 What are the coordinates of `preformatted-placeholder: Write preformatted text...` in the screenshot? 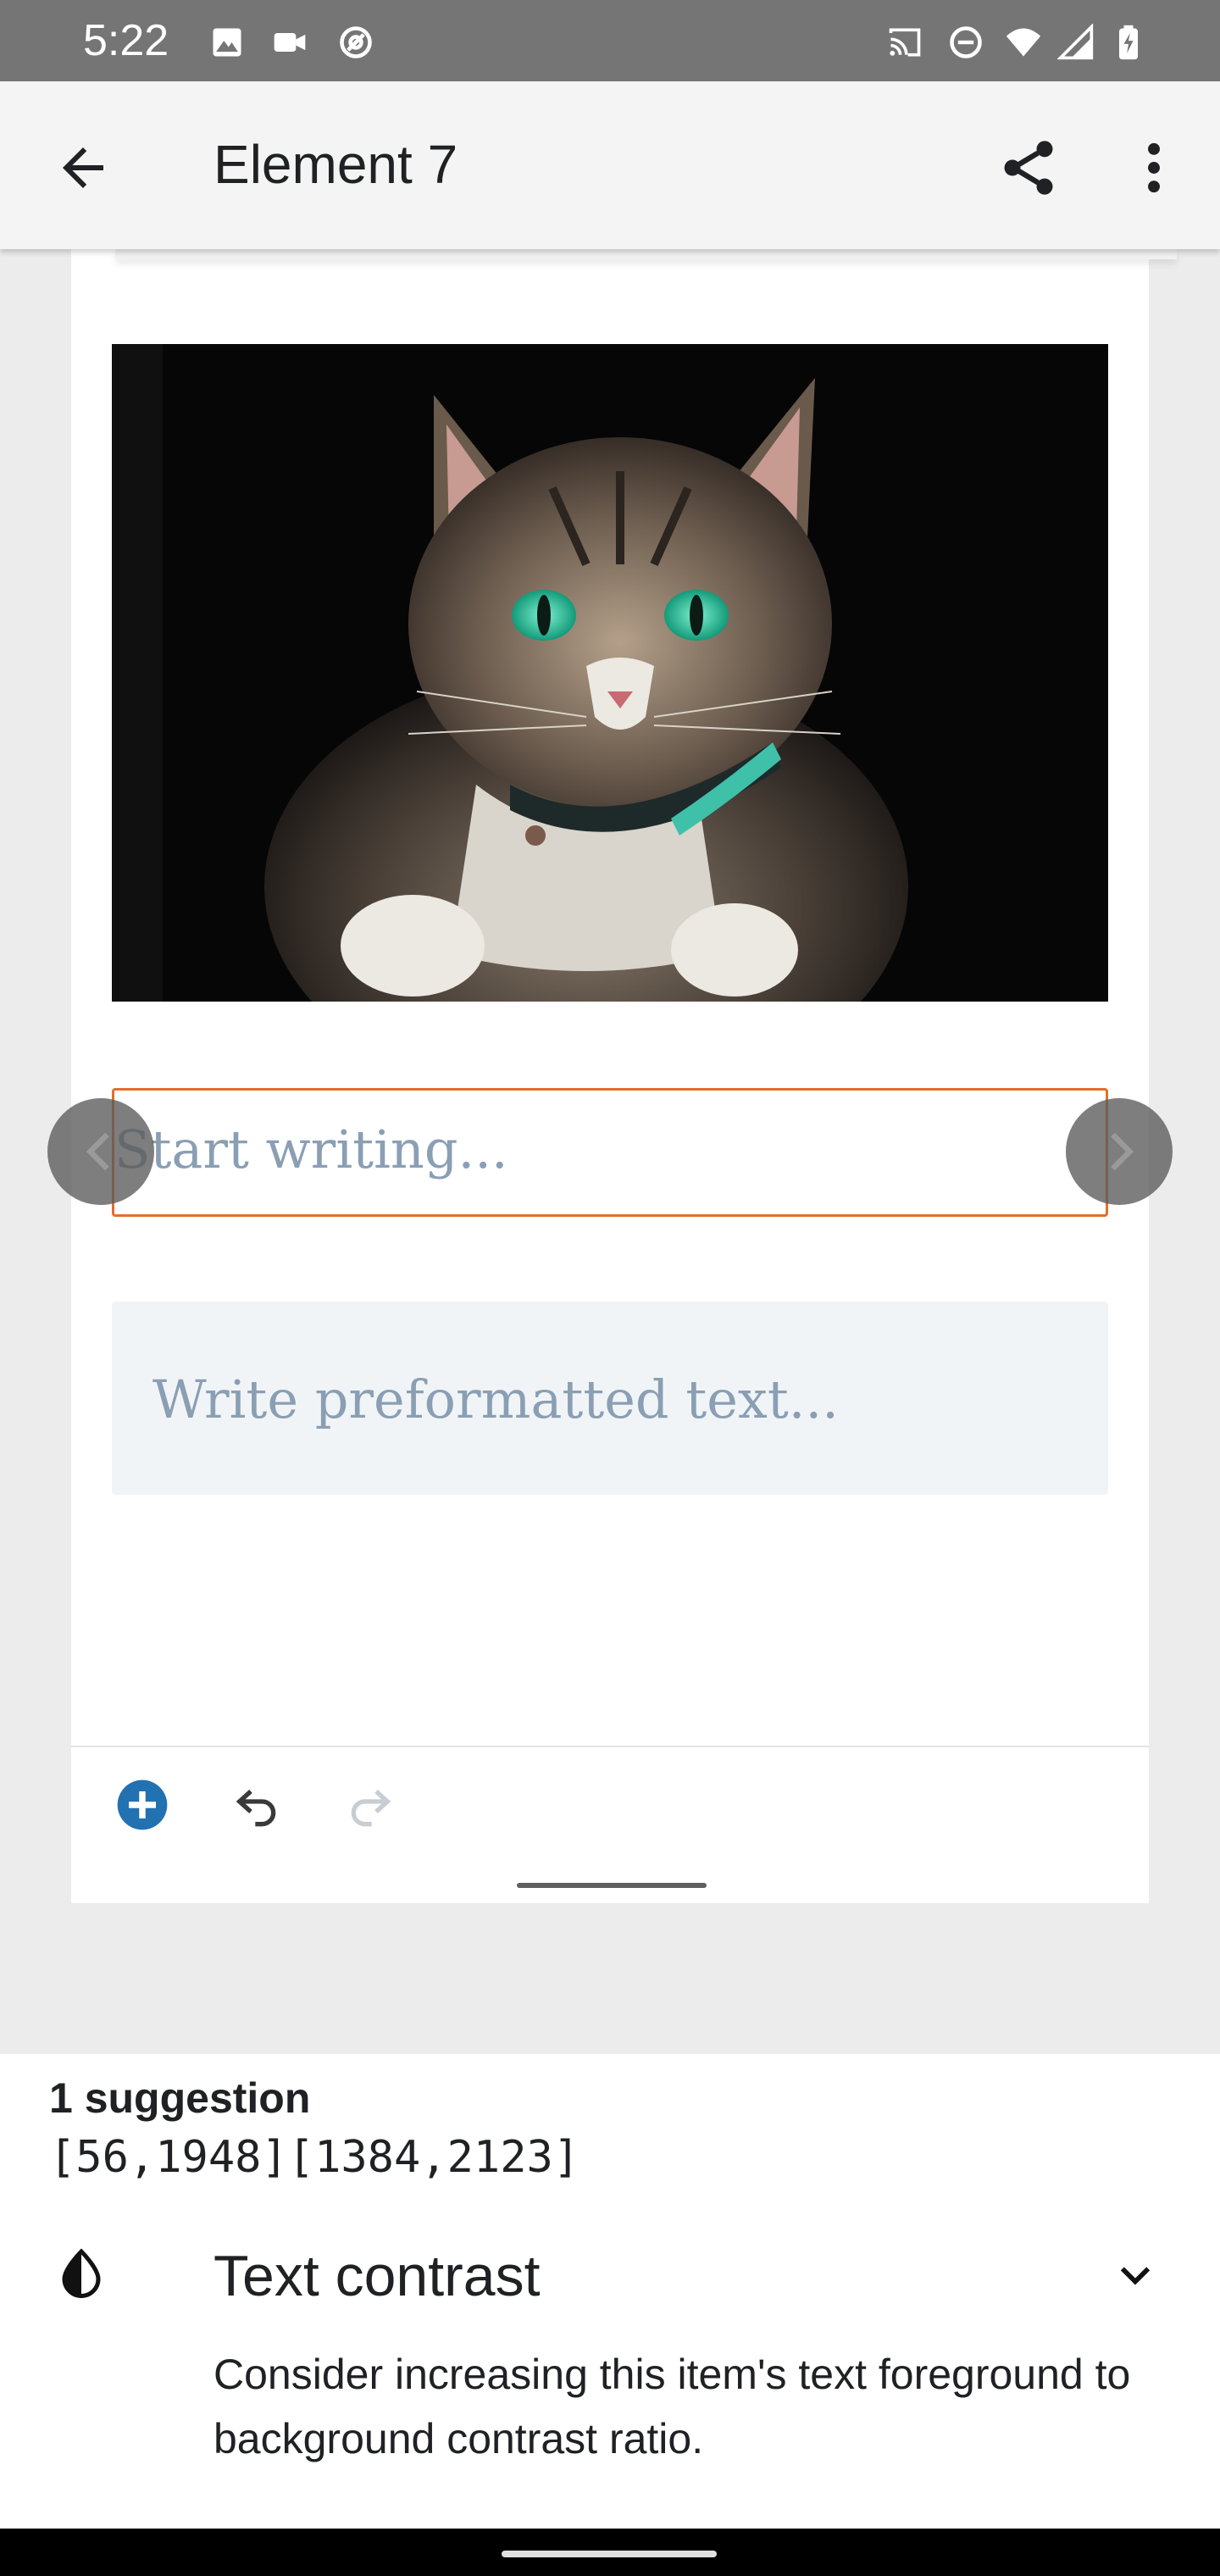 It's located at (495, 1399).